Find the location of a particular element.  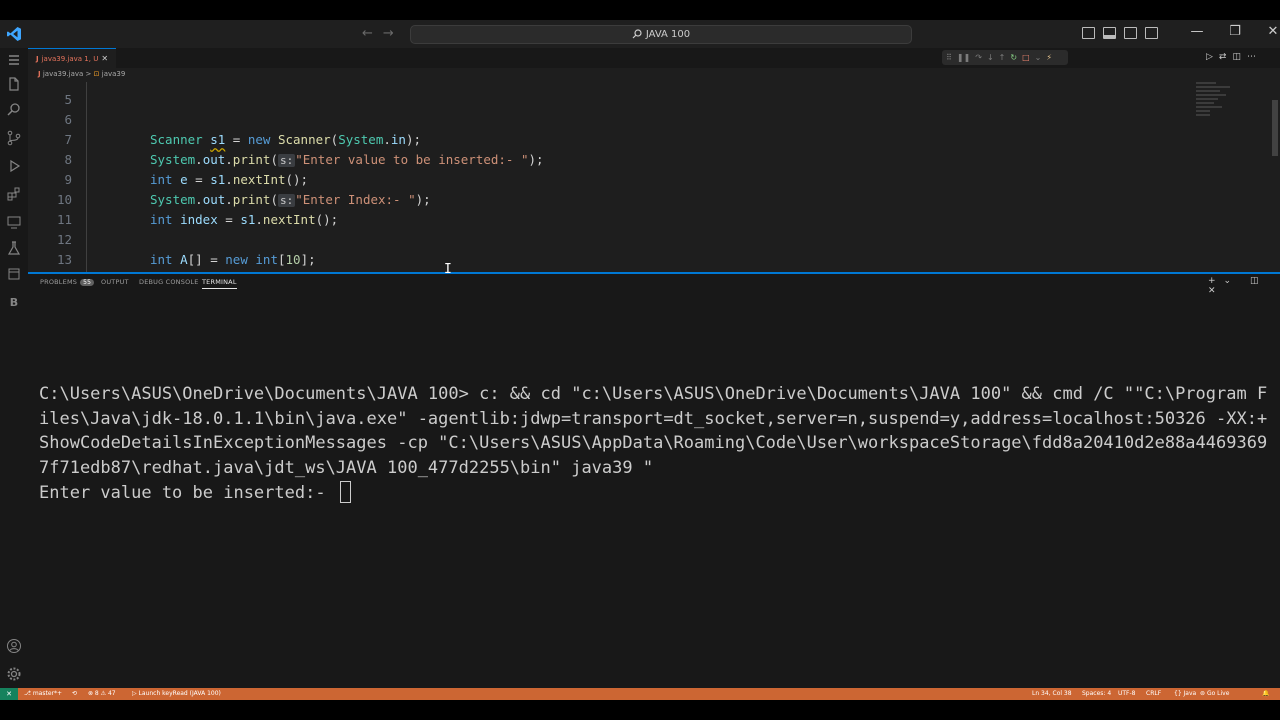

token: 10 is located at coordinates (293, 259).